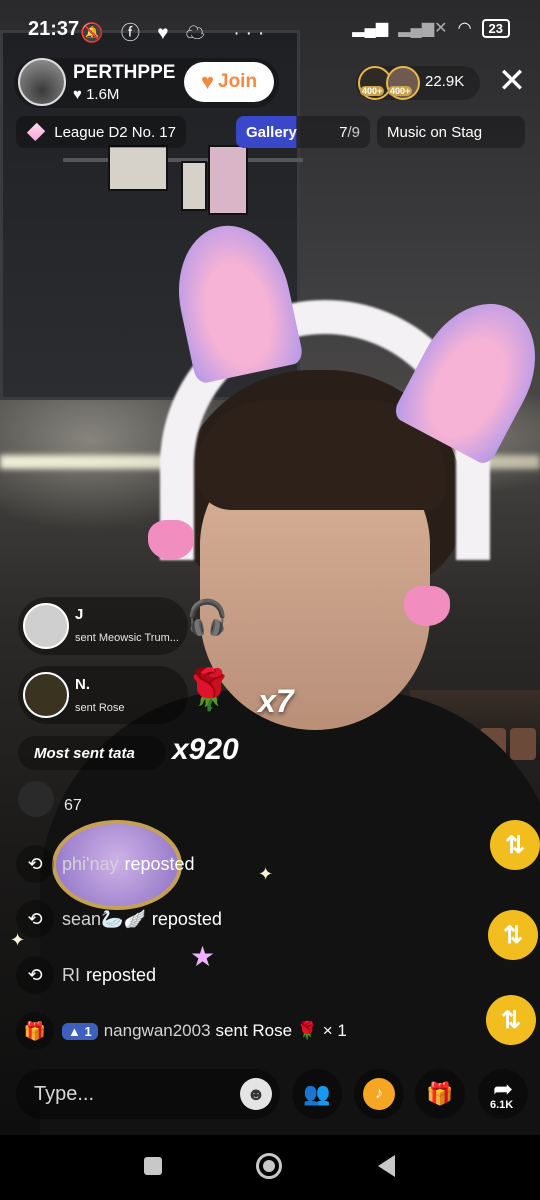 The width and height of the screenshot is (540, 1200). I want to click on system-icons: ▂▄▆ ▂▄▆✕ ◠ 23, so click(431, 28).